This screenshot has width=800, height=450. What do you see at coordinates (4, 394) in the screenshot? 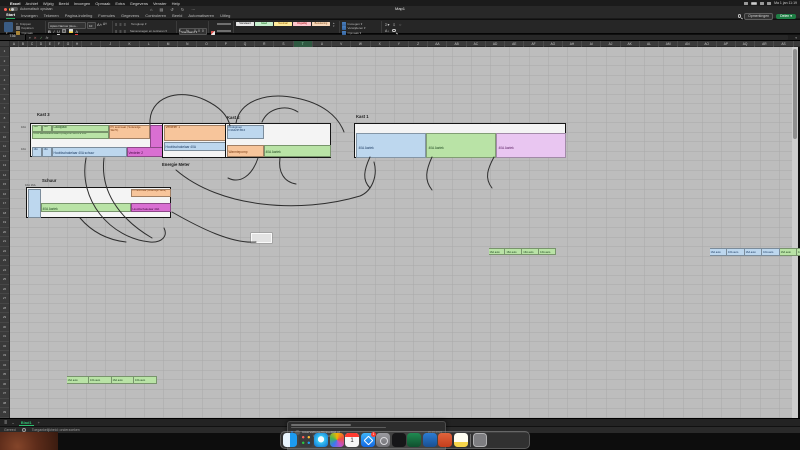
I see `row-header-37: 37` at bounding box center [4, 394].